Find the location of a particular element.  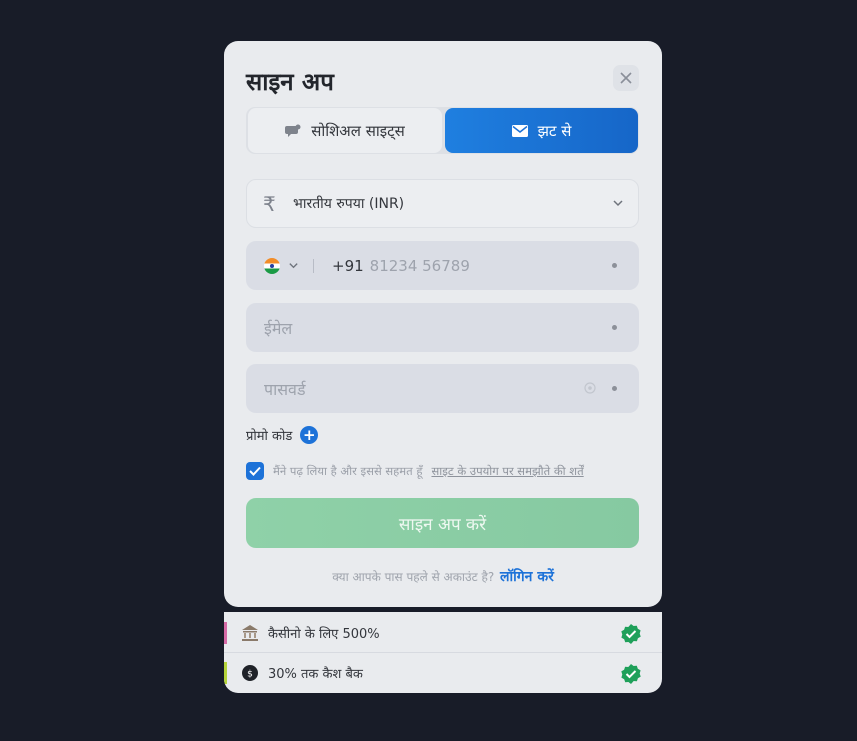

currency-select: ₹ भारतीय रुपया (INR) is located at coordinates (442, 203).